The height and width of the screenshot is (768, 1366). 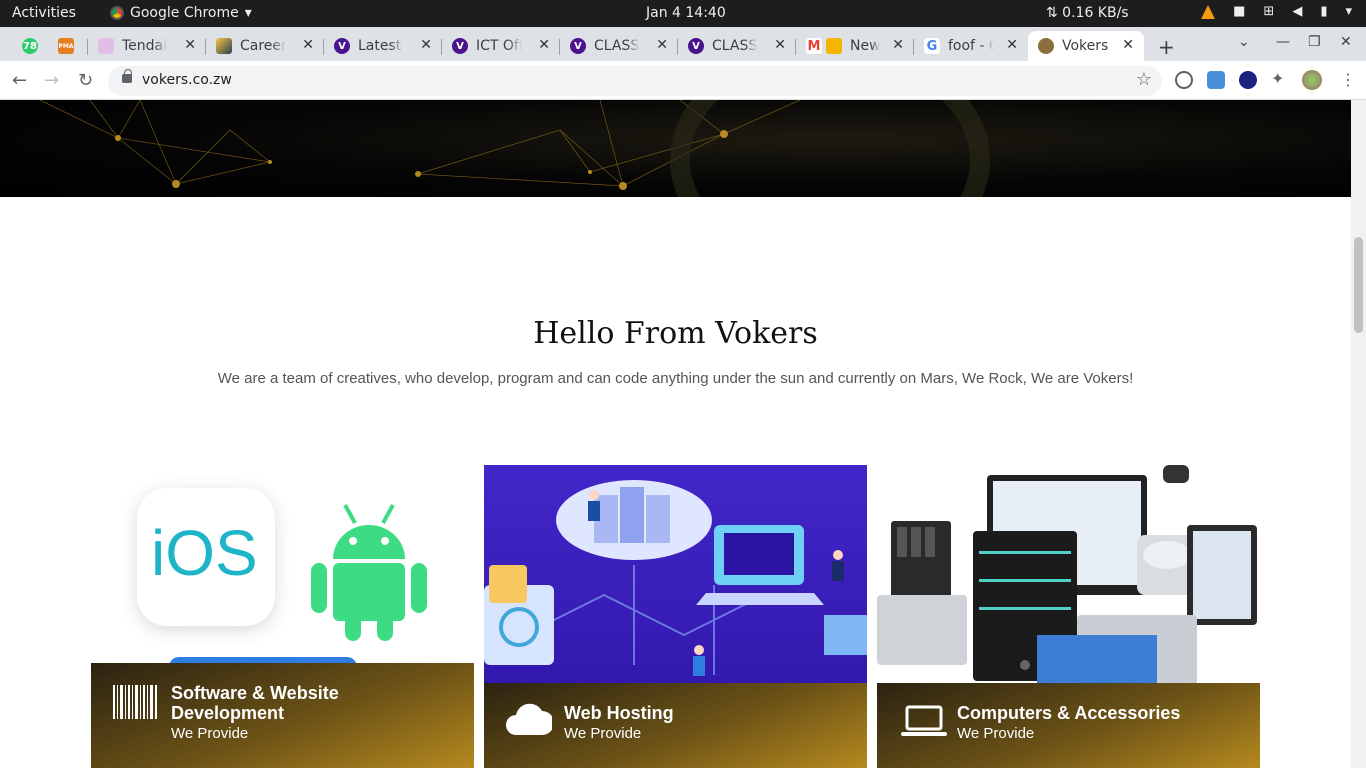 I want to click on new-tab-button: +, so click(x=1166, y=47).